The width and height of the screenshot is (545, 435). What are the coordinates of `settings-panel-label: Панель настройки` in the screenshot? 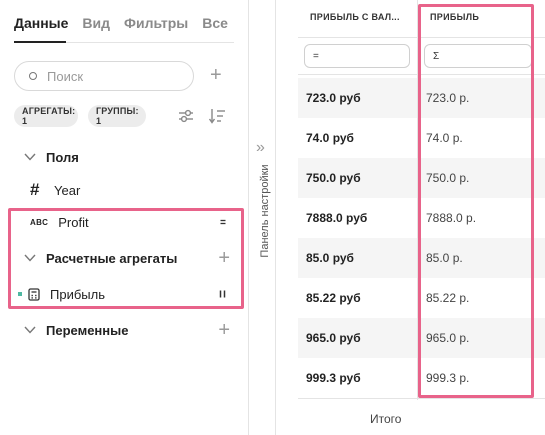 It's located at (265, 211).